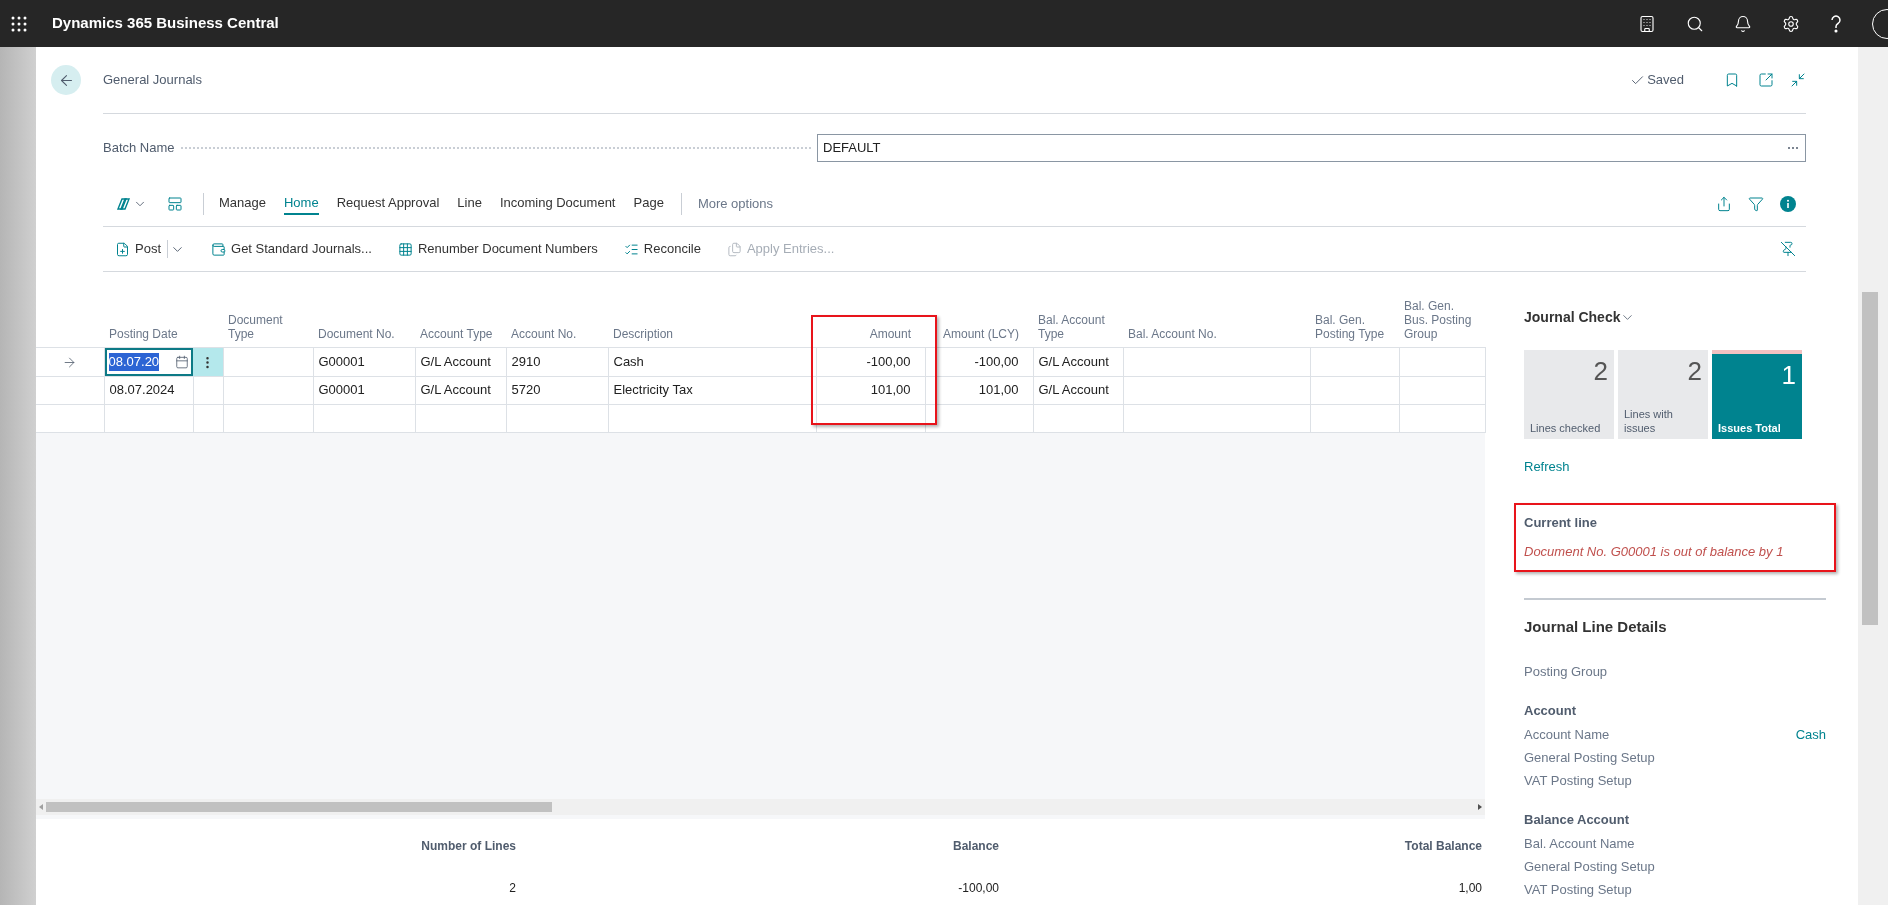 The width and height of the screenshot is (1888, 905). What do you see at coordinates (975, 846) in the screenshot?
I see `total-label: Balance` at bounding box center [975, 846].